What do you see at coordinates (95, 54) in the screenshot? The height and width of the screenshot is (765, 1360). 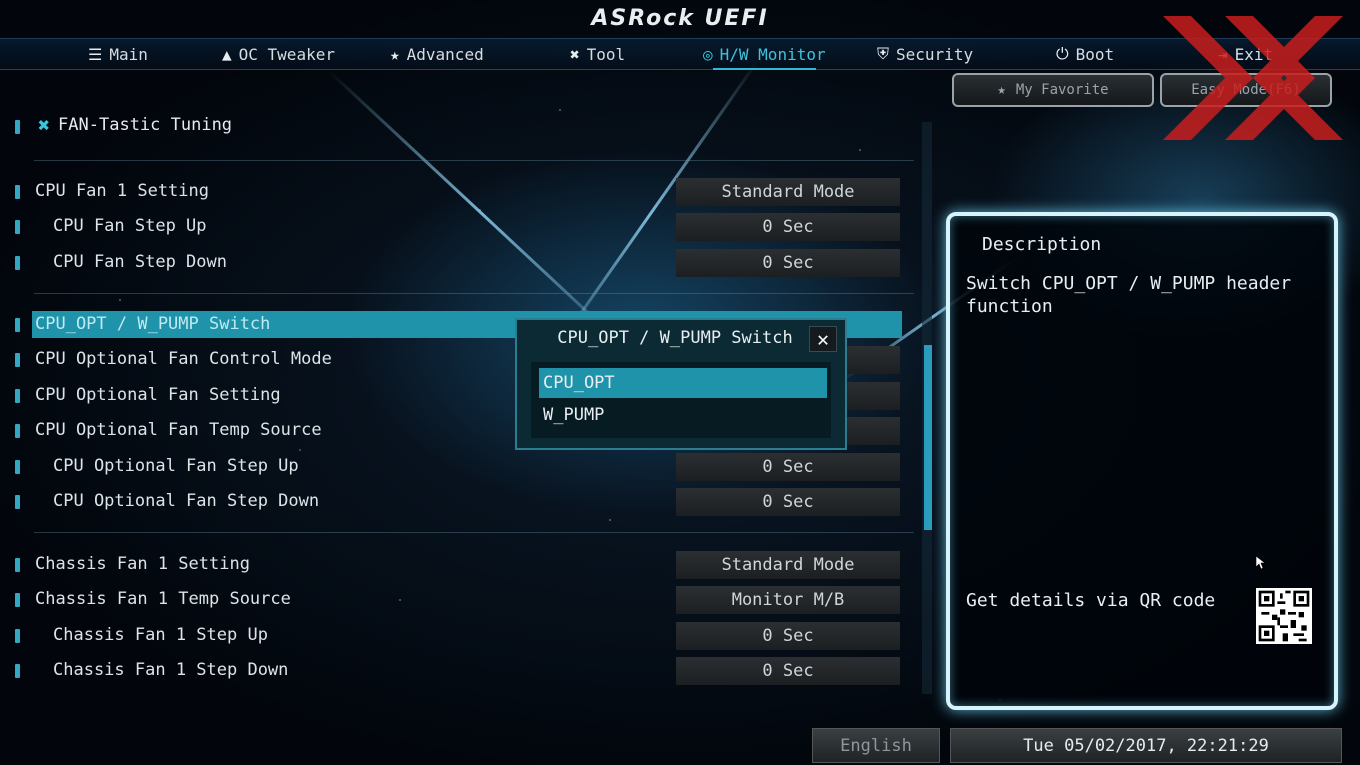 I see `list-icon: ☰` at bounding box center [95, 54].